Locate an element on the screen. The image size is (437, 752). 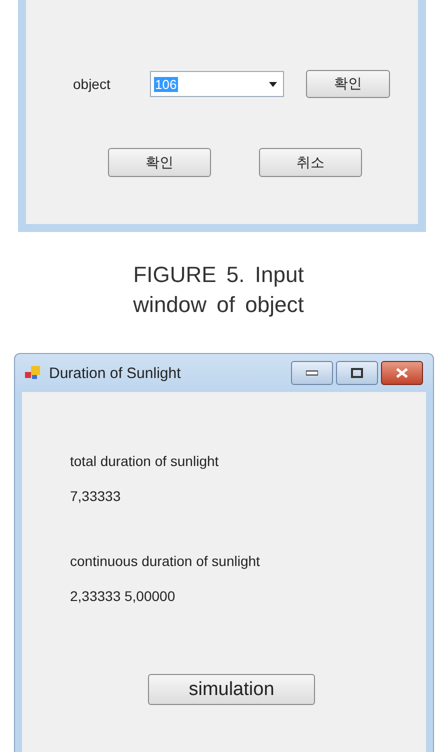
minimize-icon is located at coordinates (312, 373).